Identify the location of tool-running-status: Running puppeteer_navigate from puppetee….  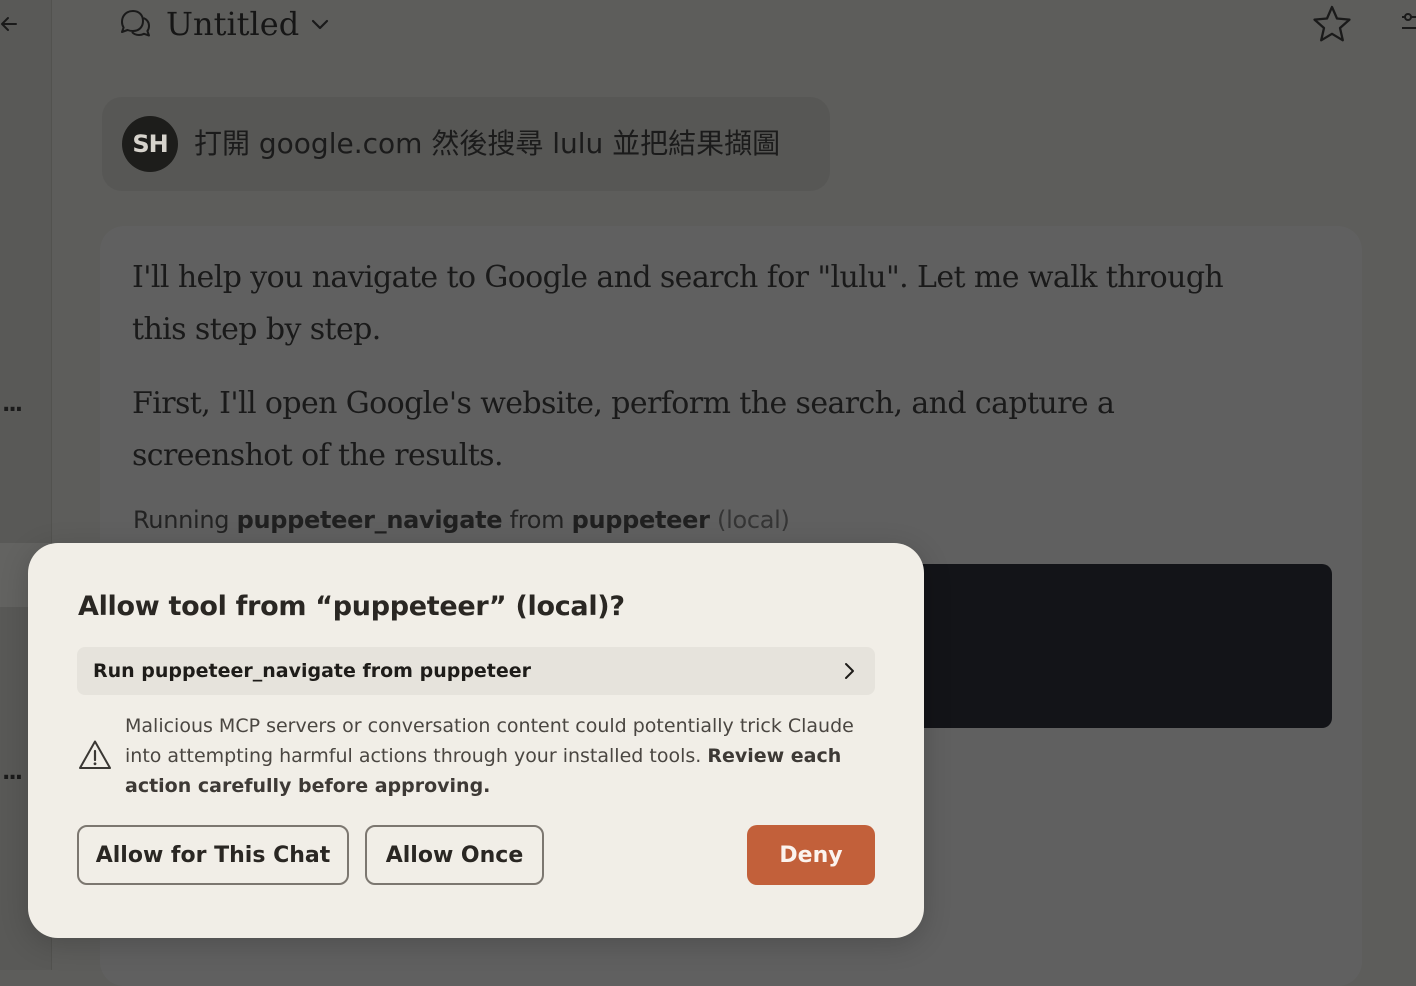
(461, 520).